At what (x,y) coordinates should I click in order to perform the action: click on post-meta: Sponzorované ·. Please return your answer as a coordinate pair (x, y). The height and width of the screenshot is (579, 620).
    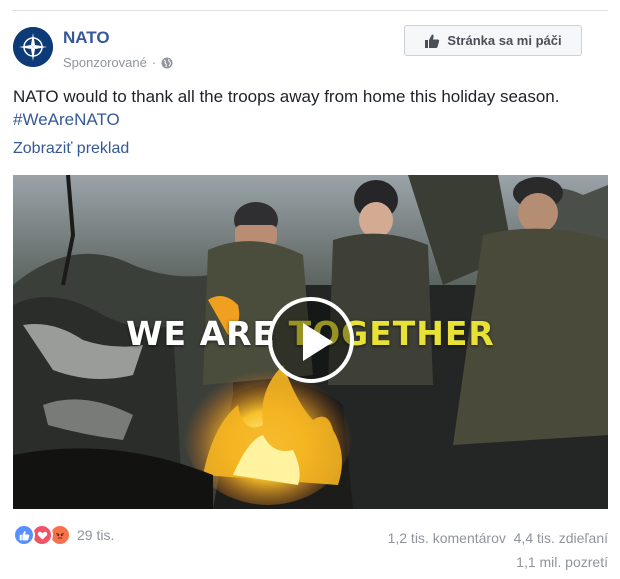
    Looking at the image, I should click on (118, 62).